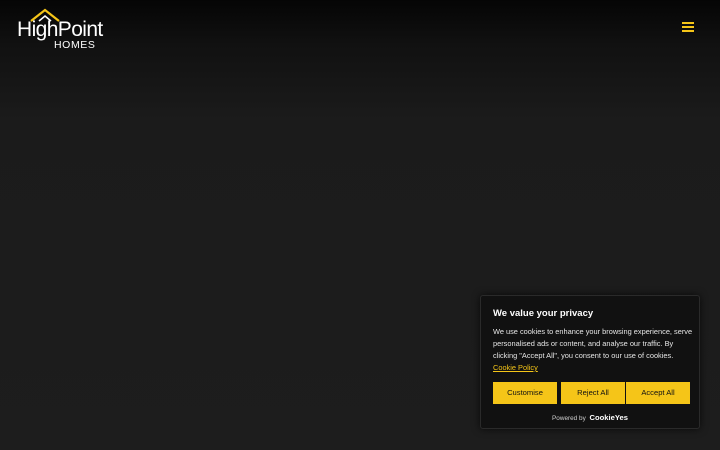 The height and width of the screenshot is (450, 720). I want to click on logo-subtitle: HOMES, so click(75, 45).